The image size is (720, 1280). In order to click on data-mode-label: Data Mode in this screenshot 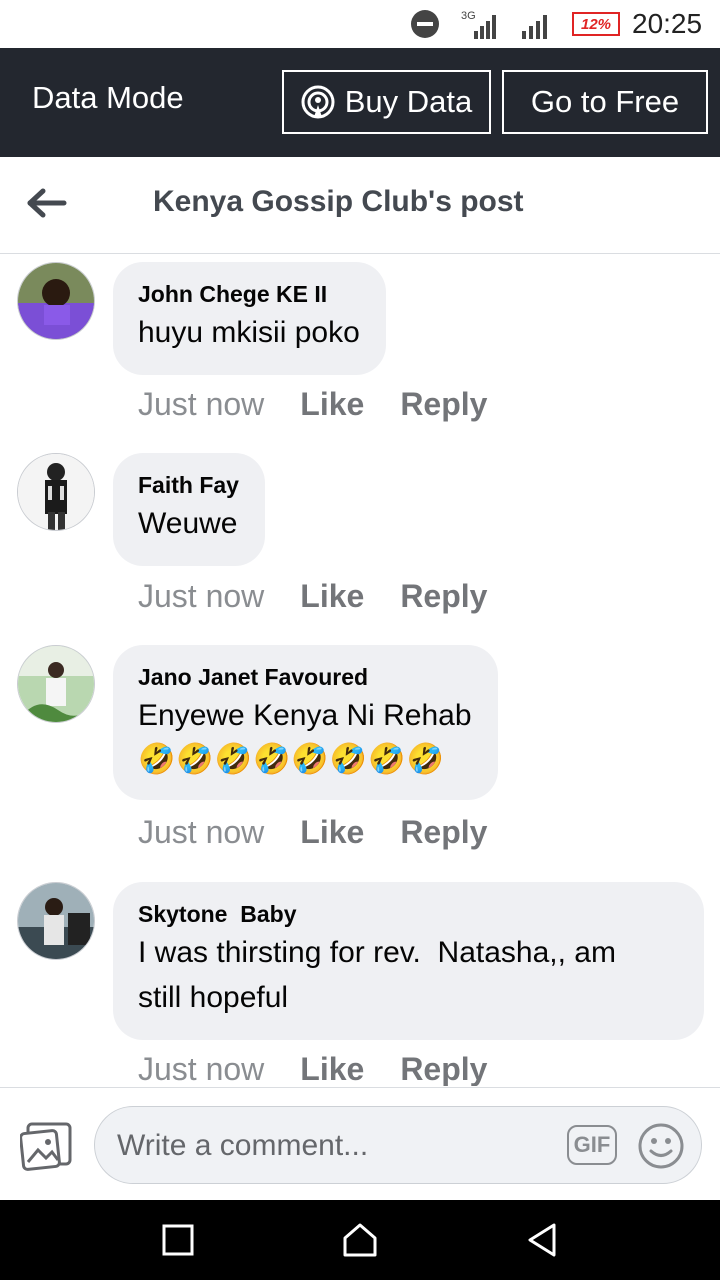, I will do `click(108, 97)`.